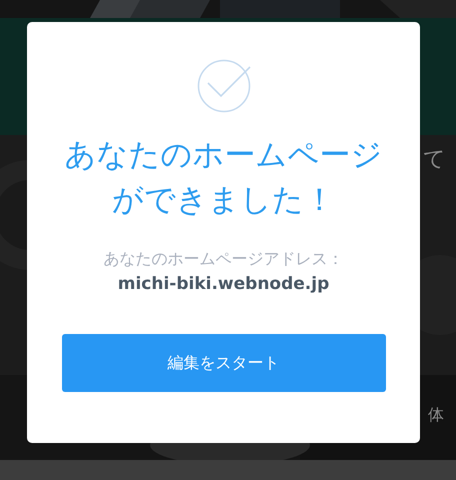 This screenshot has width=456, height=480. I want to click on address-text: michi-biki.webnode.jp, so click(224, 284).